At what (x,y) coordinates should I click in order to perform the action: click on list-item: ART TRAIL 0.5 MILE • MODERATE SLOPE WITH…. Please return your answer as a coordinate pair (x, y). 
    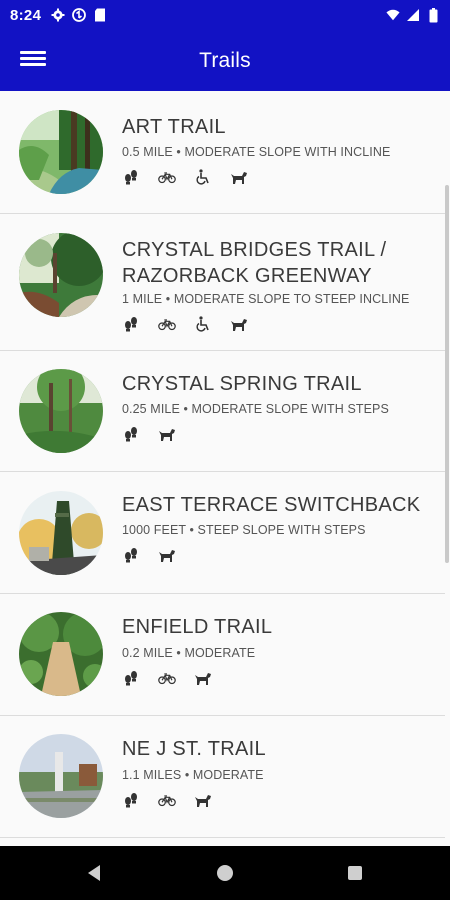
    Looking at the image, I should click on (222, 152).